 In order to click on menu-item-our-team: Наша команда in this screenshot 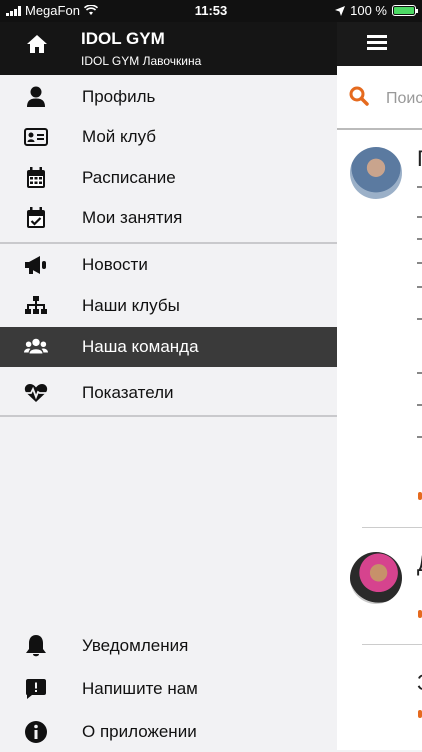, I will do `click(168, 347)`.